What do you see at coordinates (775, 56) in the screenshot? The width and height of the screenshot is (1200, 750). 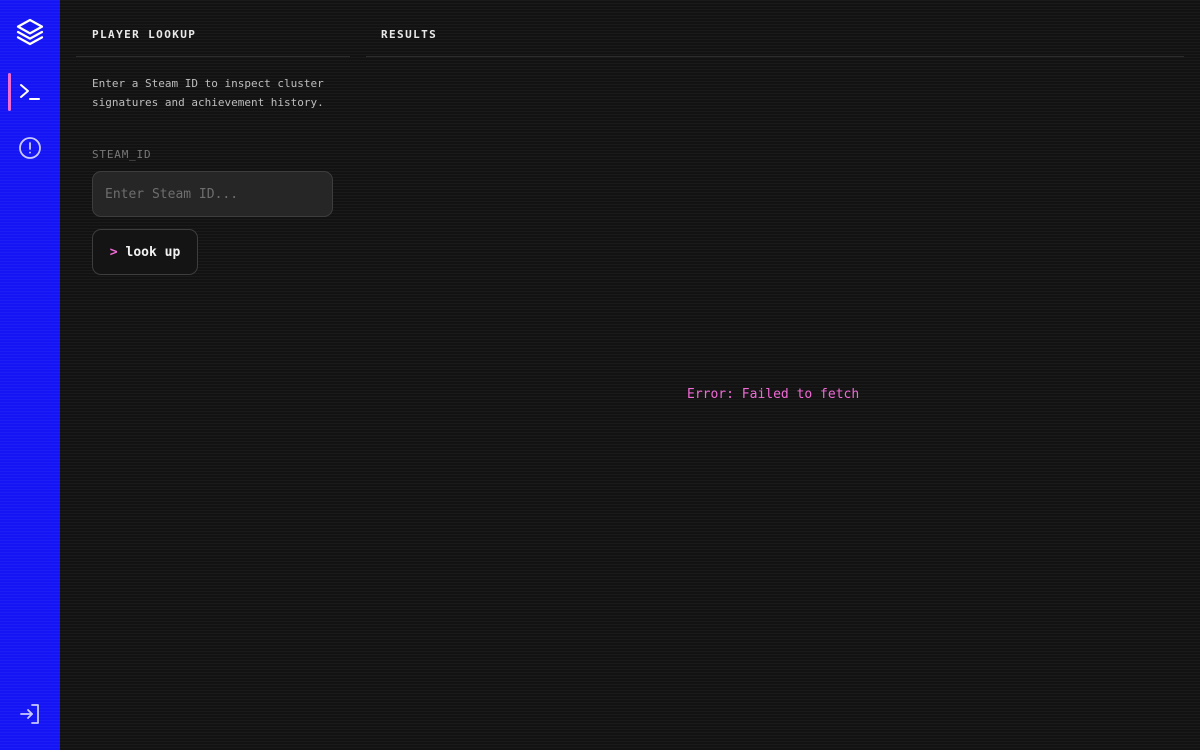 I see `results-panel-divider` at bounding box center [775, 56].